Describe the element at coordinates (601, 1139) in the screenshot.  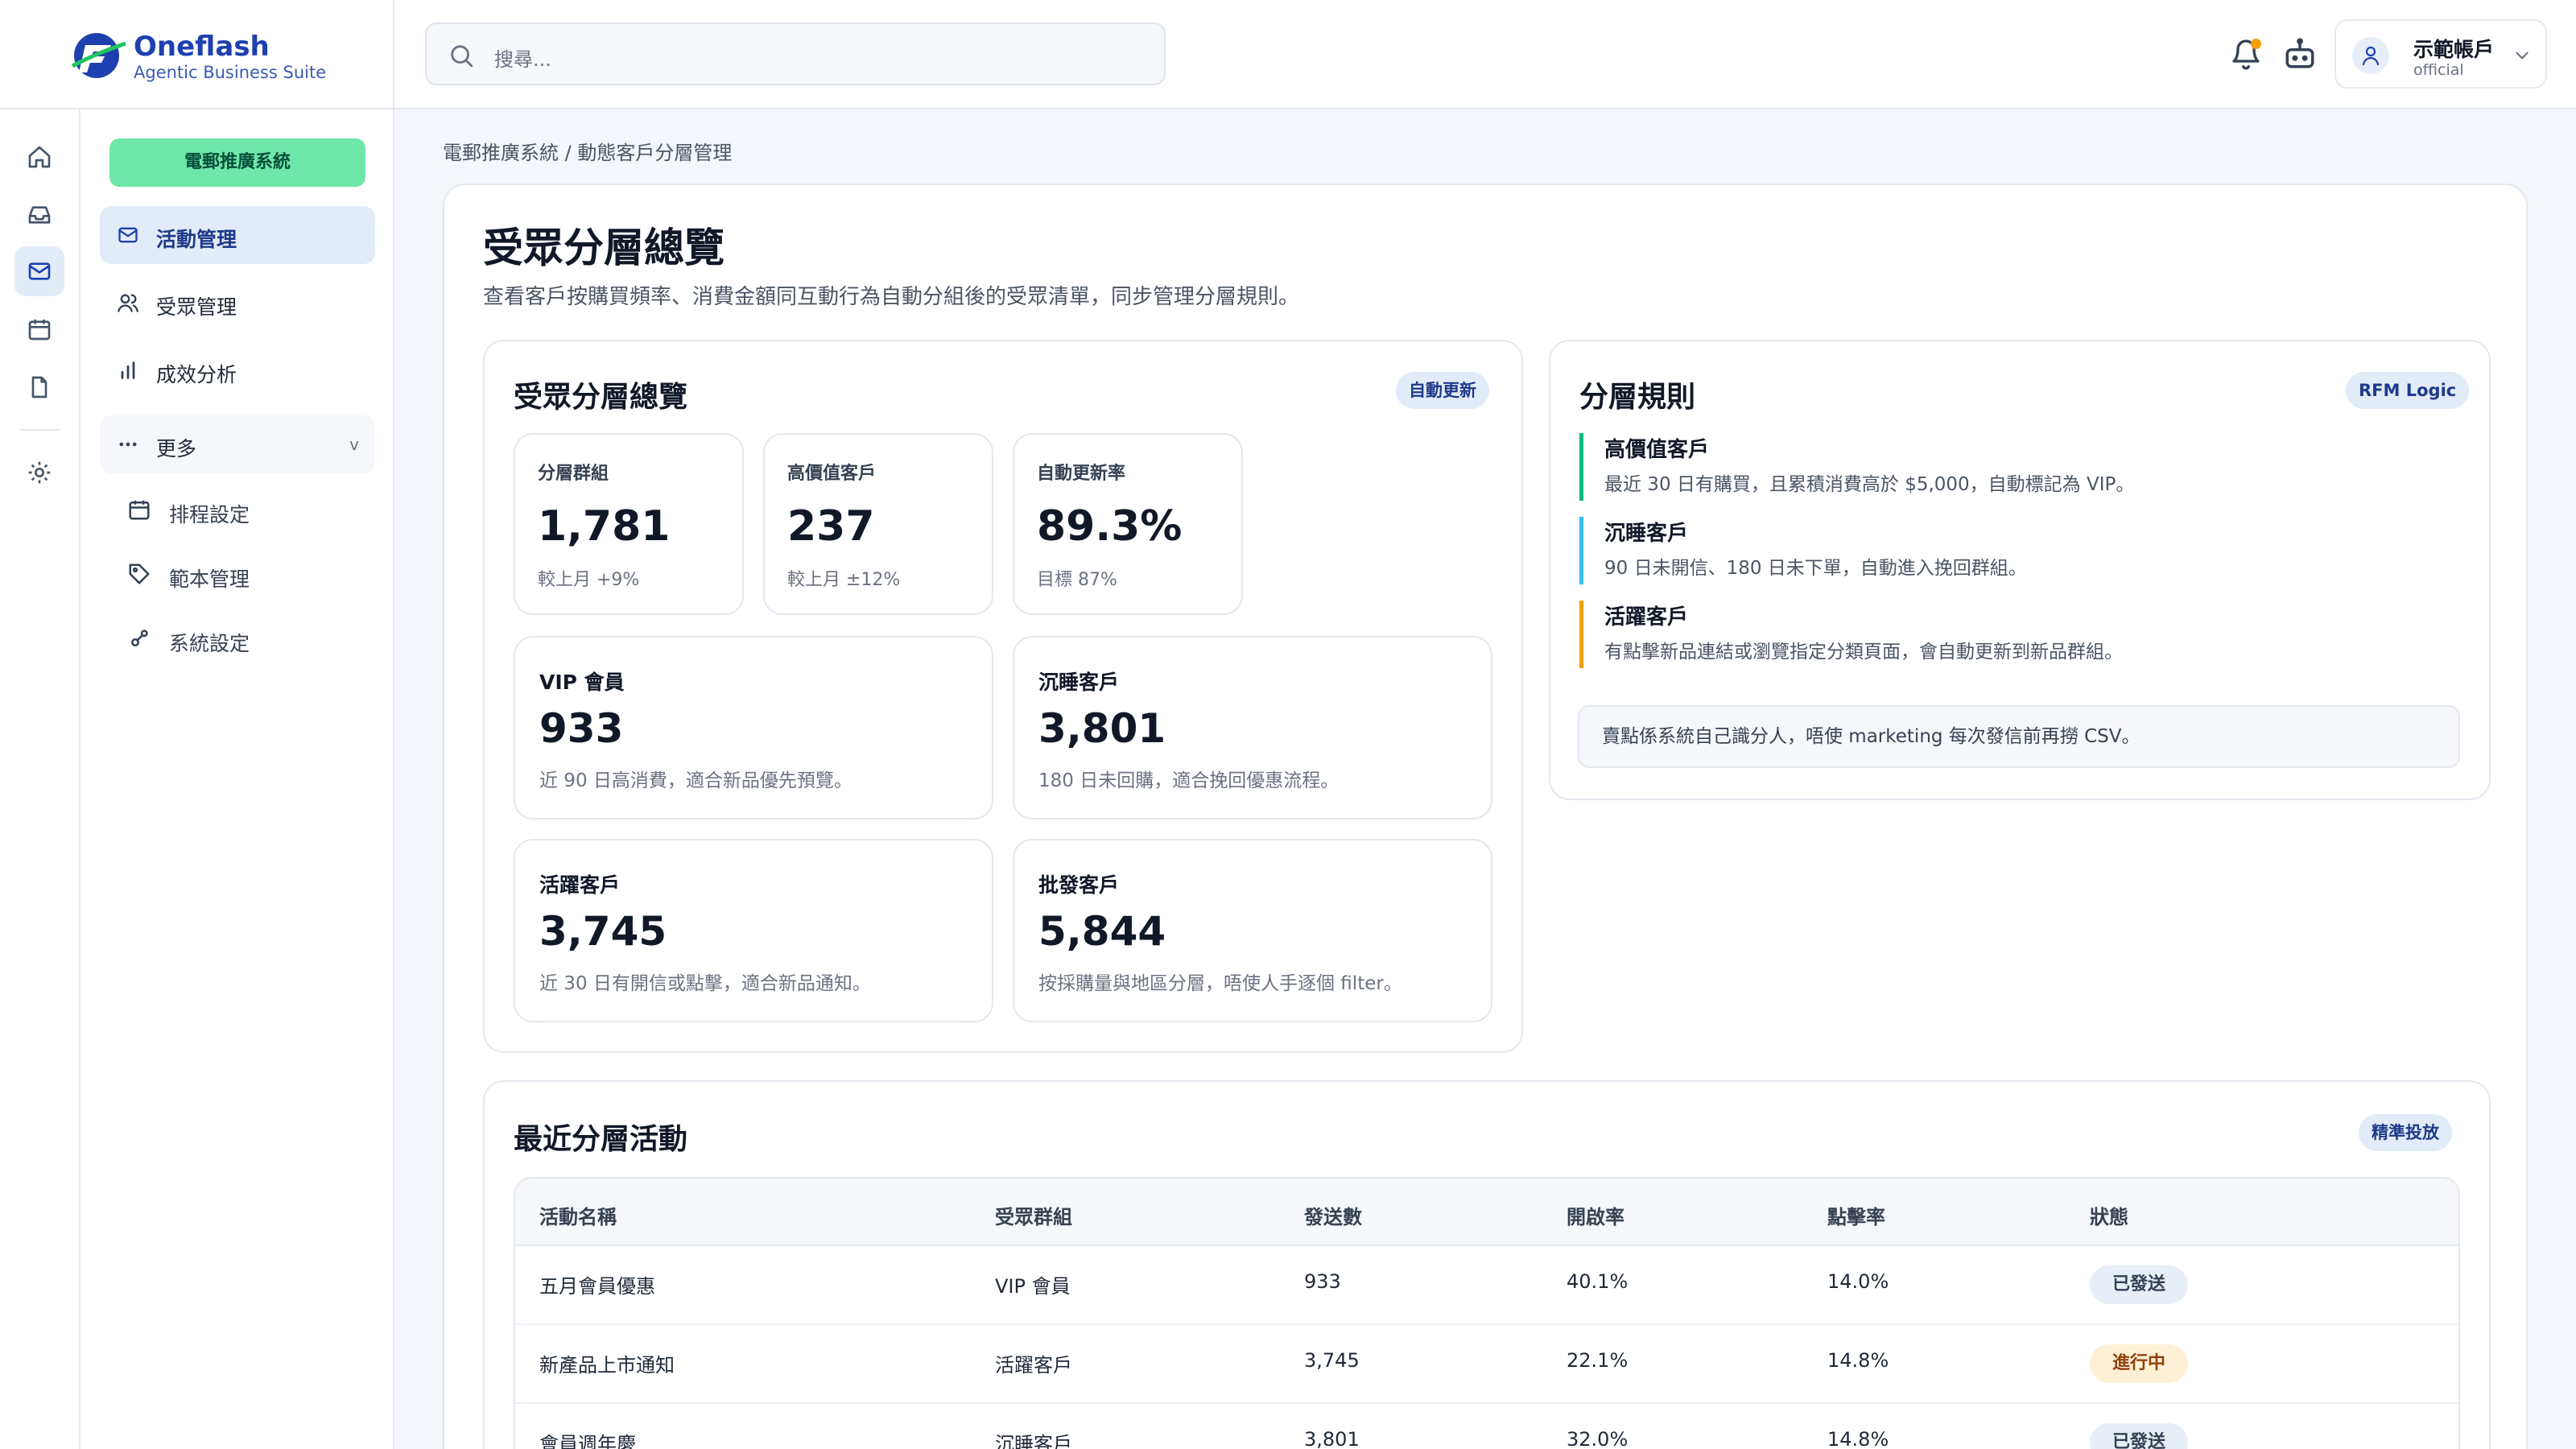
I see `activity-title: 最近分層活動` at that location.